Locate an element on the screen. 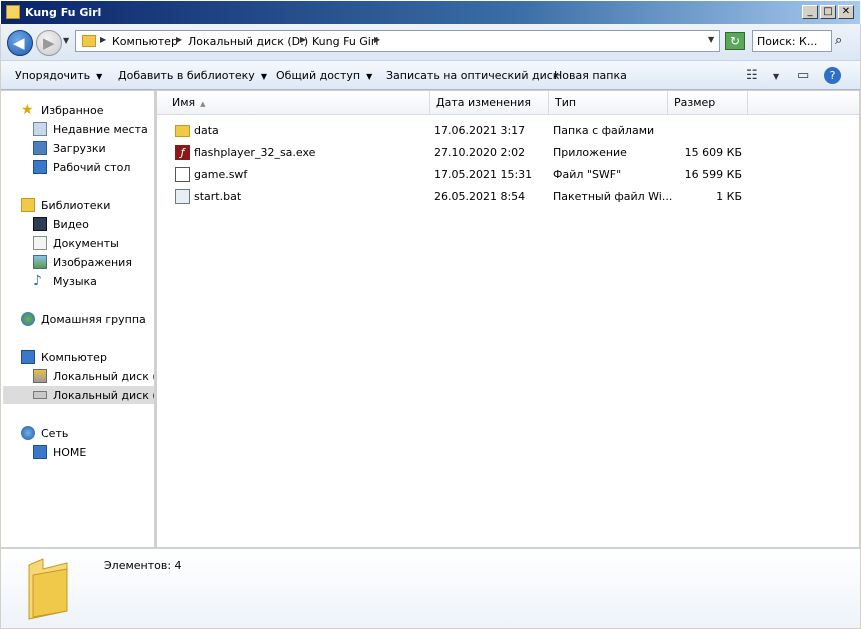 Image resolution: width=861 pixels, height=629 pixels. nav-disk-c: Локальный диск (C: is located at coordinates (93, 376).